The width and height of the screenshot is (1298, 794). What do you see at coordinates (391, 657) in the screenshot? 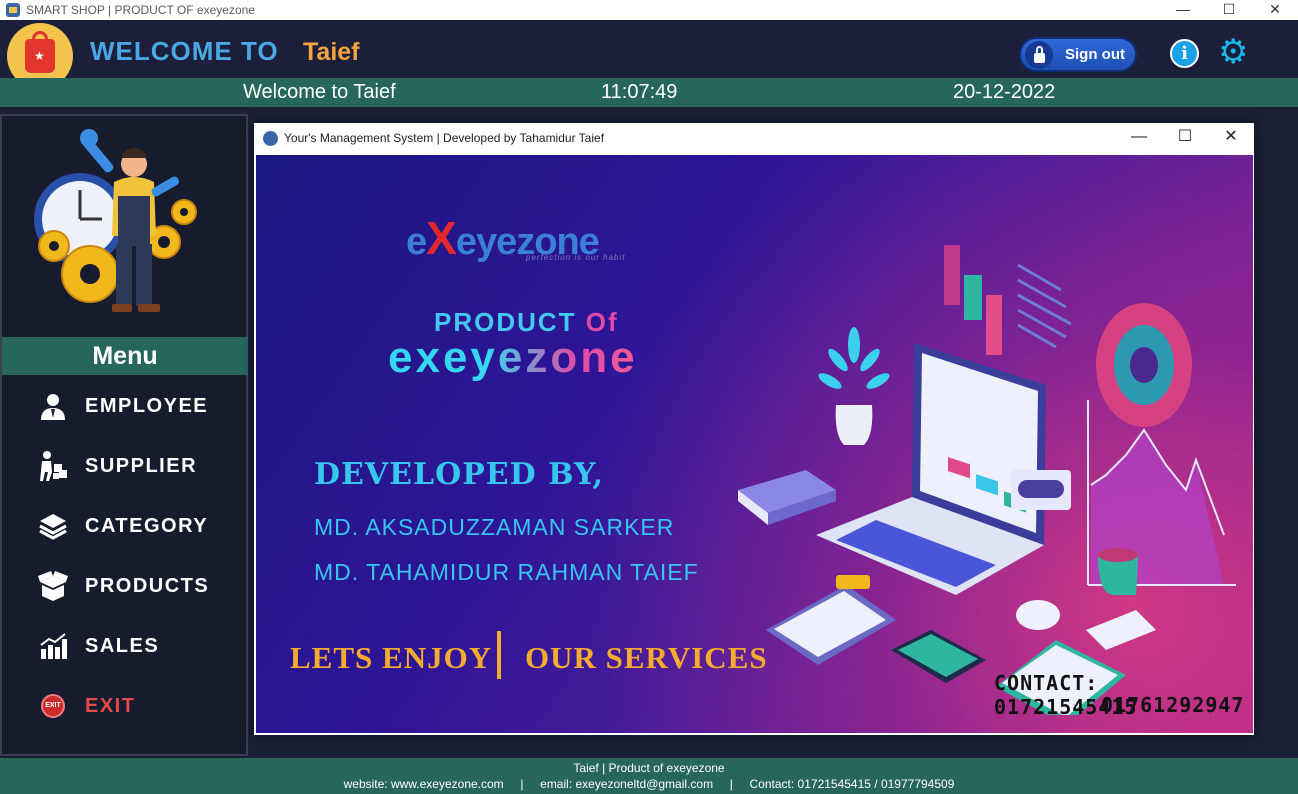
I see `lets-enjoy-text: LETS ENJOY` at bounding box center [391, 657].